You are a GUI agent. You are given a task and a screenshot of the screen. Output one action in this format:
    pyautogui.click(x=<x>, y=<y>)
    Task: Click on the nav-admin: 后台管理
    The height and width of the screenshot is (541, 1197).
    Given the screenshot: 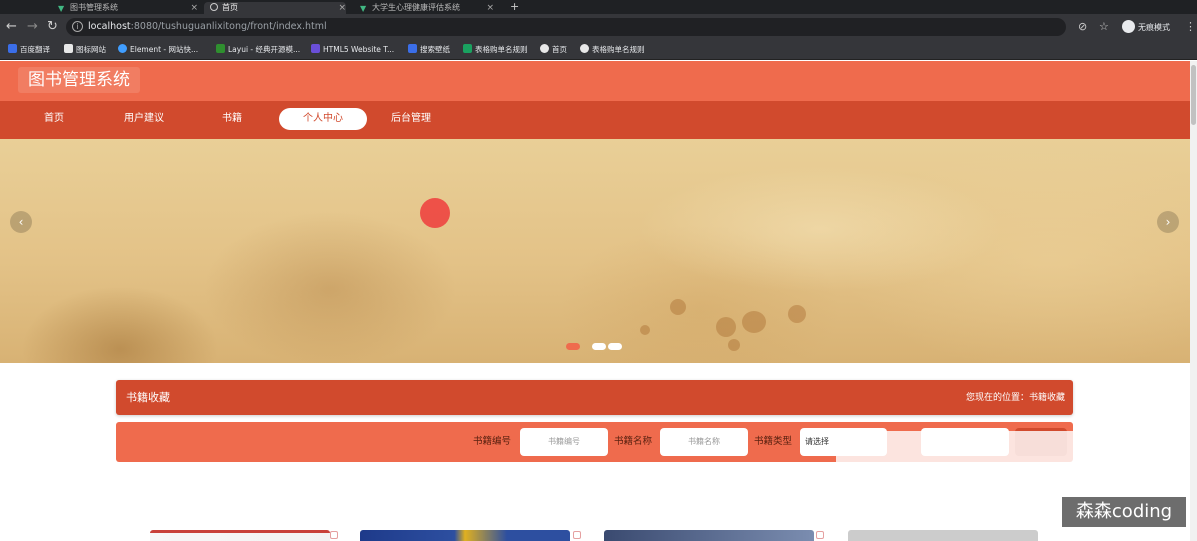 What is the action you would take?
    pyautogui.click(x=411, y=119)
    